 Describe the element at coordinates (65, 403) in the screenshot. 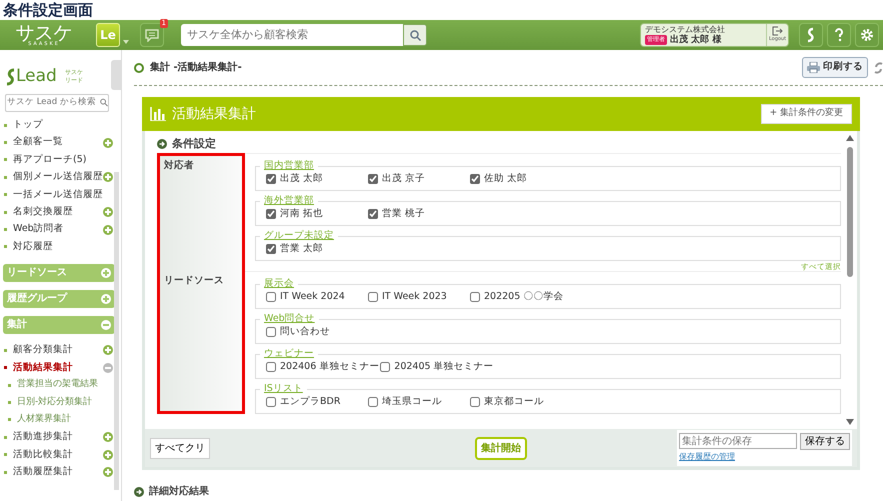

I see `sidebar-item: 日別-対応分類集計` at that location.